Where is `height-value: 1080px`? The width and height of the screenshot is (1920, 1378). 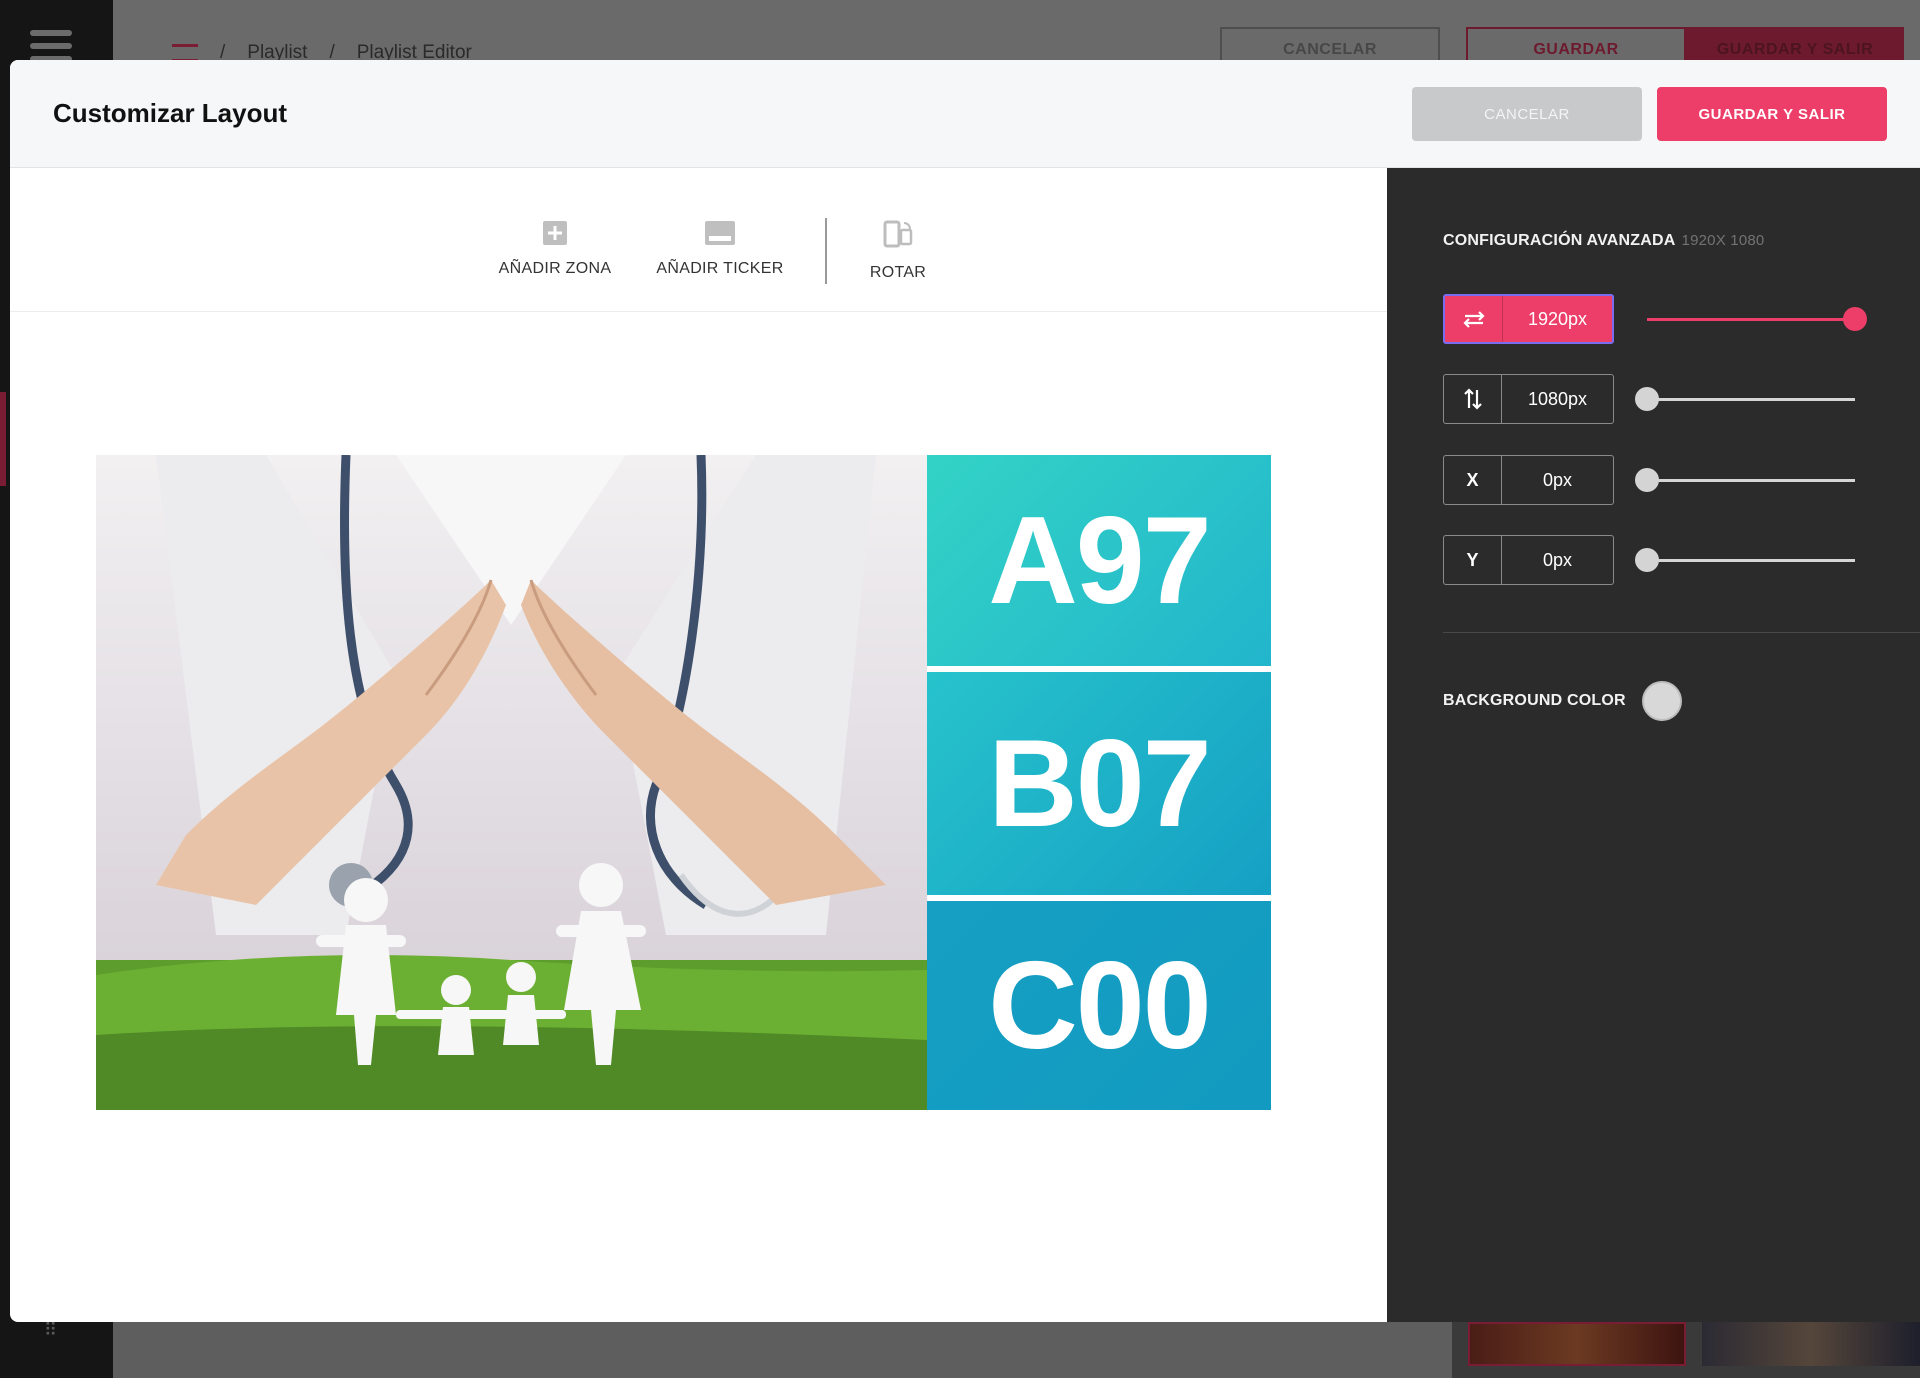
height-value: 1080px is located at coordinates (1557, 399).